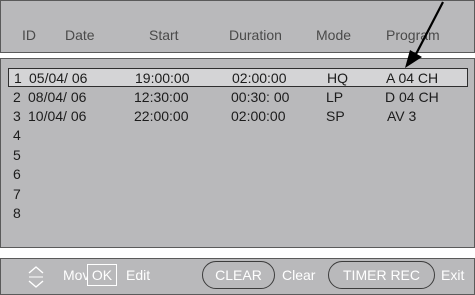 This screenshot has height=295, width=475. Describe the element at coordinates (240, 174) in the screenshot. I see `timer-row-6: 6` at that location.